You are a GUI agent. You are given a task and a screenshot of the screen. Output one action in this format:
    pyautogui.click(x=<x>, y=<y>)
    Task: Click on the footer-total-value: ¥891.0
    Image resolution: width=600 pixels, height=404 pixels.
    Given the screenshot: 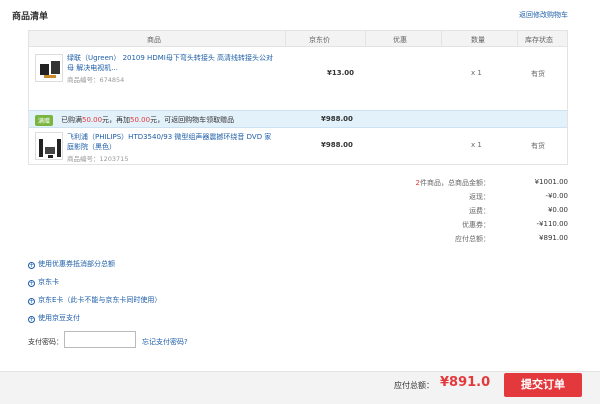 What is the action you would take?
    pyautogui.click(x=465, y=382)
    